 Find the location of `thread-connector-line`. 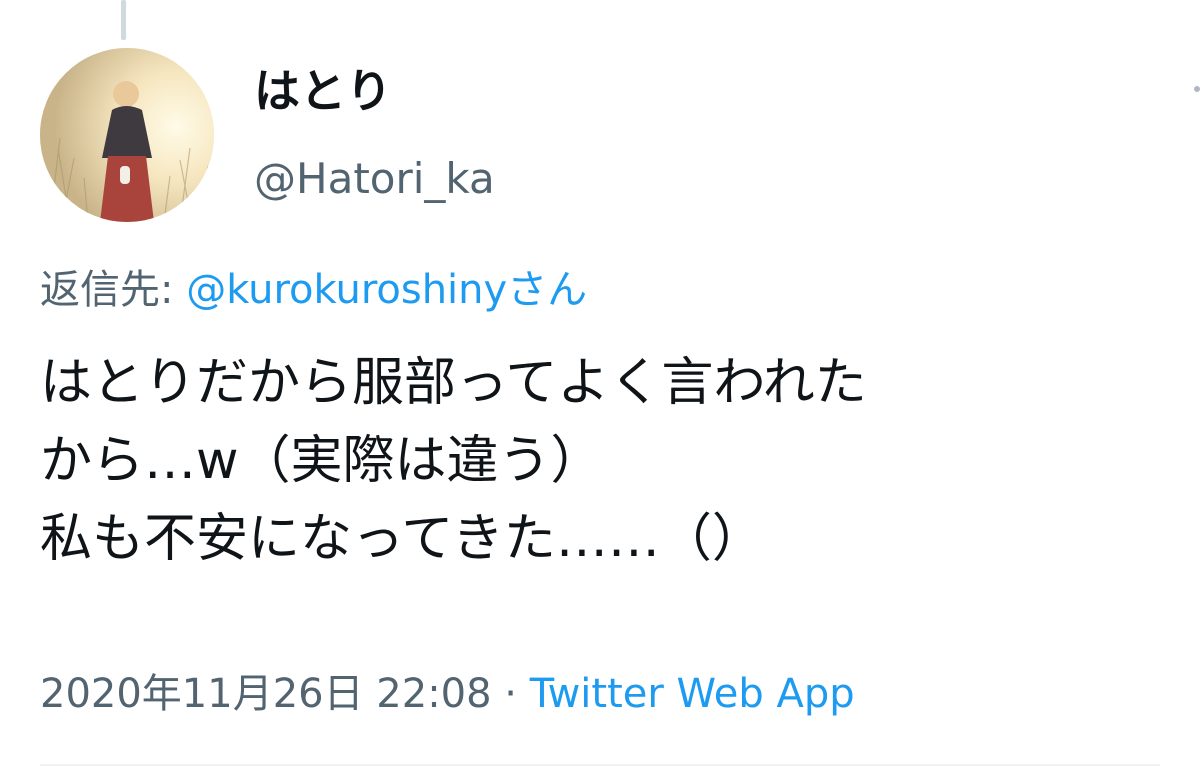

thread-connector-line is located at coordinates (123, 20).